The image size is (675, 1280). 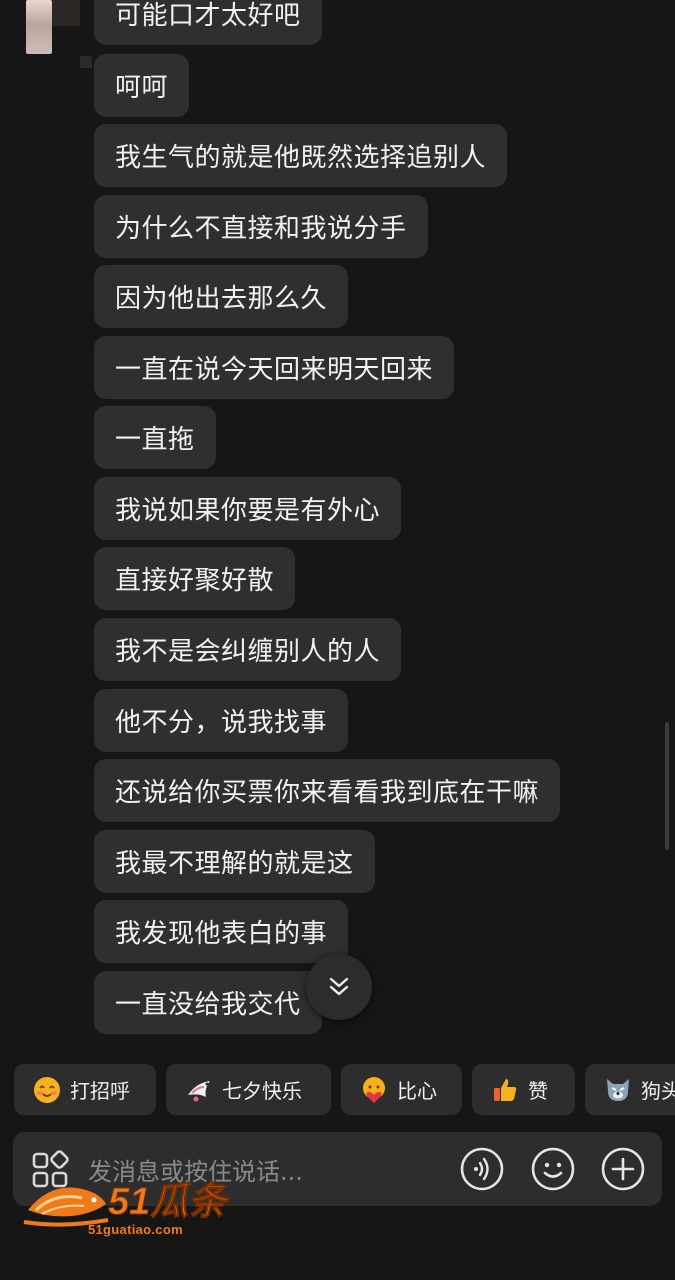 I want to click on message-bubble: 为什么不直接和我说分手, so click(x=261, y=226).